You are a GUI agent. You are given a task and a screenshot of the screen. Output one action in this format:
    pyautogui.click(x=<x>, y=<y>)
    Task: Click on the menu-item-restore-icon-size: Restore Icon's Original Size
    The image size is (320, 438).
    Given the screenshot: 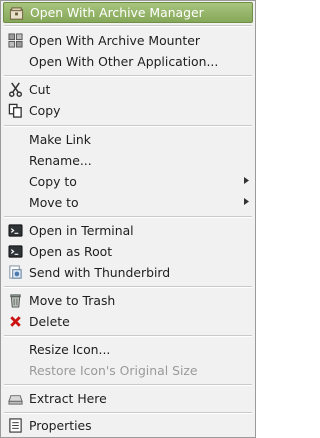 What is the action you would take?
    pyautogui.click(x=128, y=370)
    